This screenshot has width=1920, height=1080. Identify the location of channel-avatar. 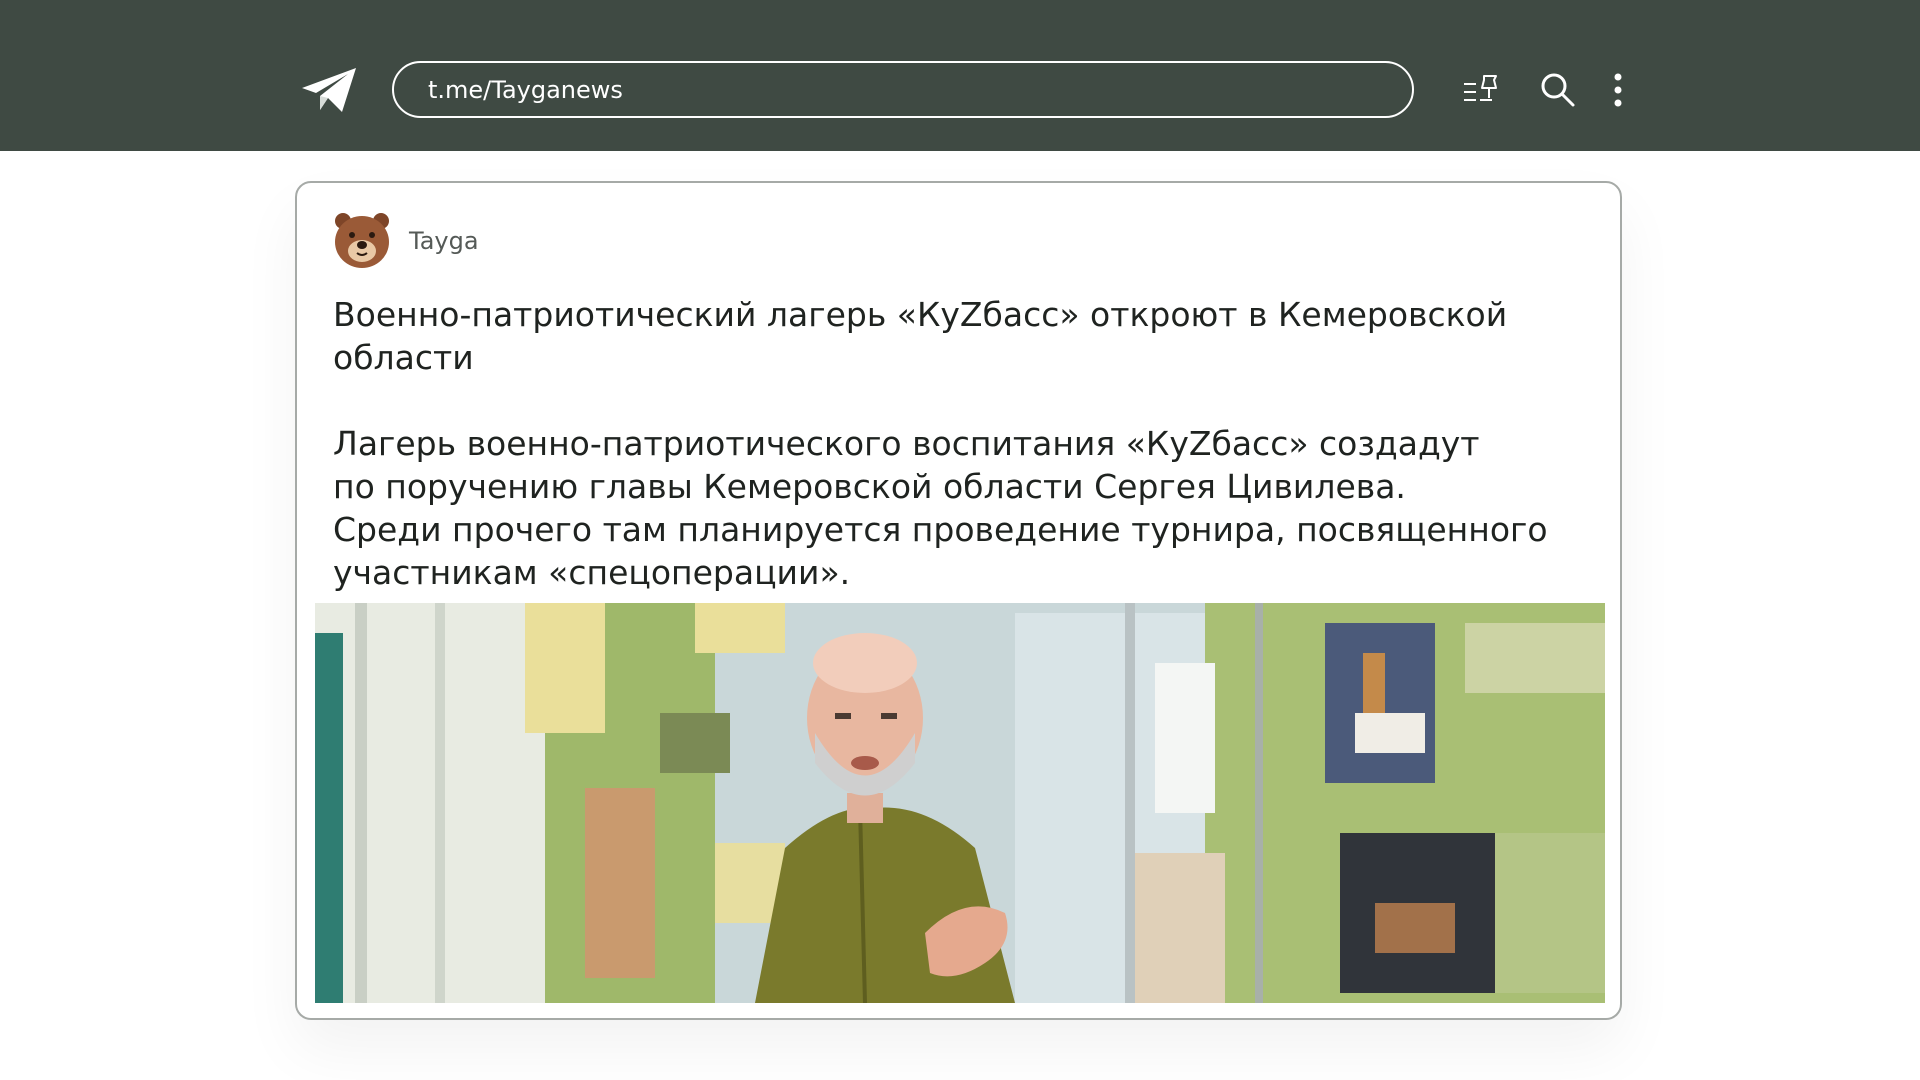
(362, 239).